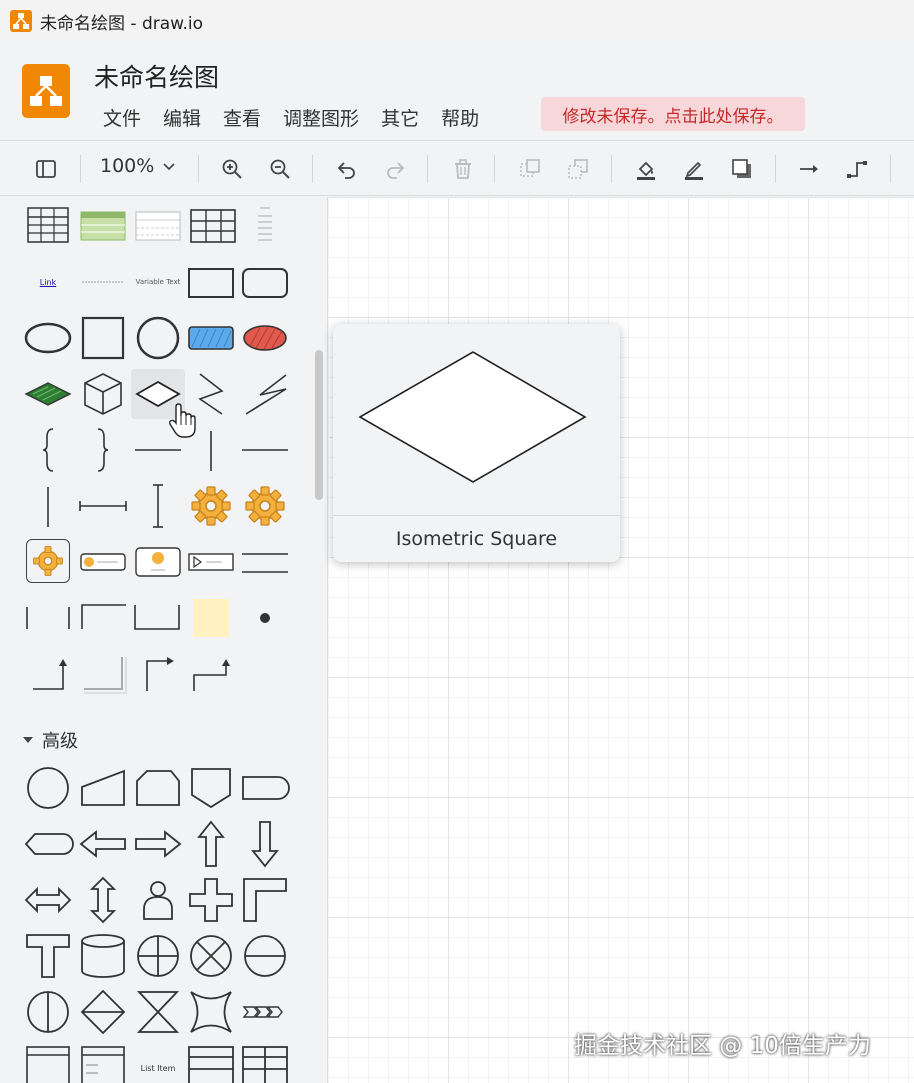 This screenshot has width=914, height=1083. What do you see at coordinates (211, 338) in the screenshot?
I see `shape-sketch-rectangle-blue` at bounding box center [211, 338].